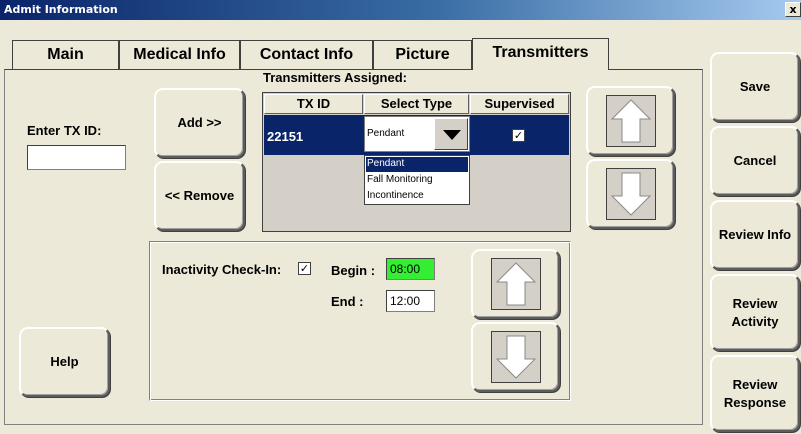 The image size is (801, 434). What do you see at coordinates (755, 312) in the screenshot?
I see `review-activity-button: Review Activity` at bounding box center [755, 312].